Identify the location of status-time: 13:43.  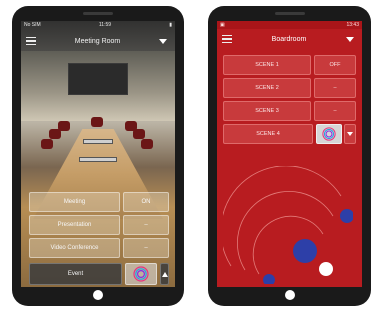
(352, 25).